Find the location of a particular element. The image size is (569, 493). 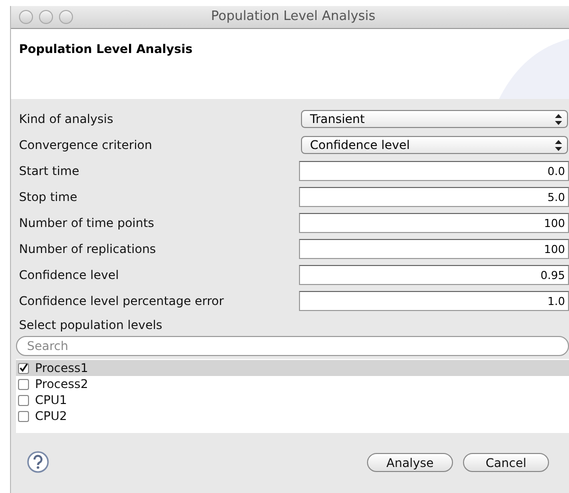

number-field: 1.0 is located at coordinates (434, 301).